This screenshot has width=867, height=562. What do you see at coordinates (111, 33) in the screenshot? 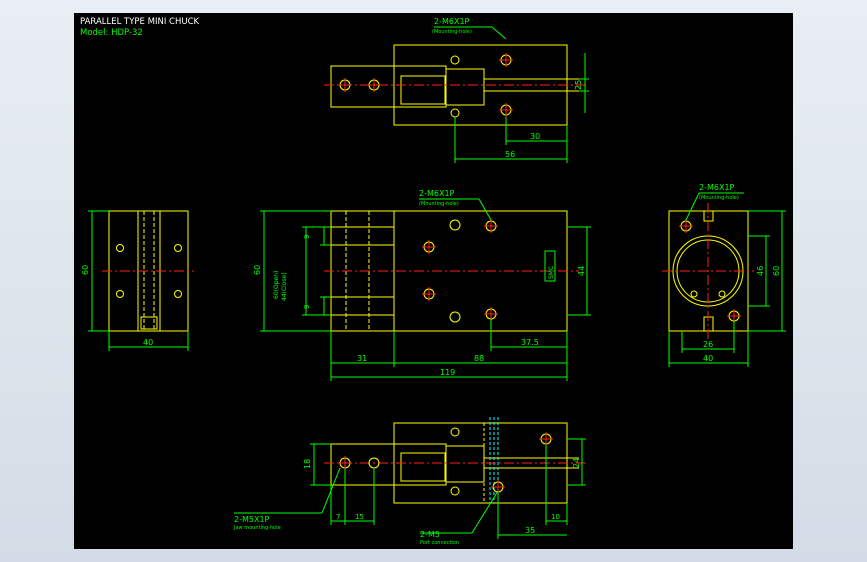
I see `model-label: Model: HDP-32` at bounding box center [111, 33].